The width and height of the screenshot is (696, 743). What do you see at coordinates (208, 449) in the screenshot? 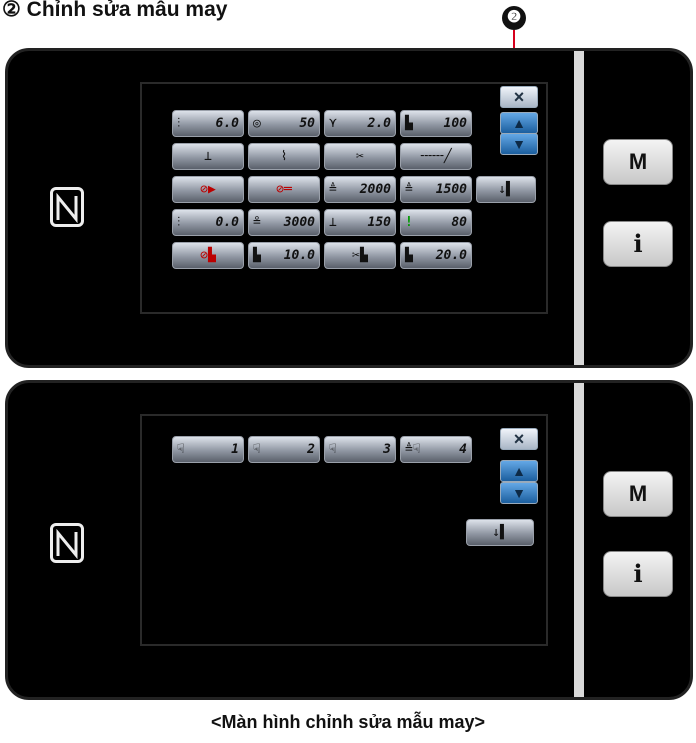
I see `pattern-key-1: ☟ 1` at bounding box center [208, 449].